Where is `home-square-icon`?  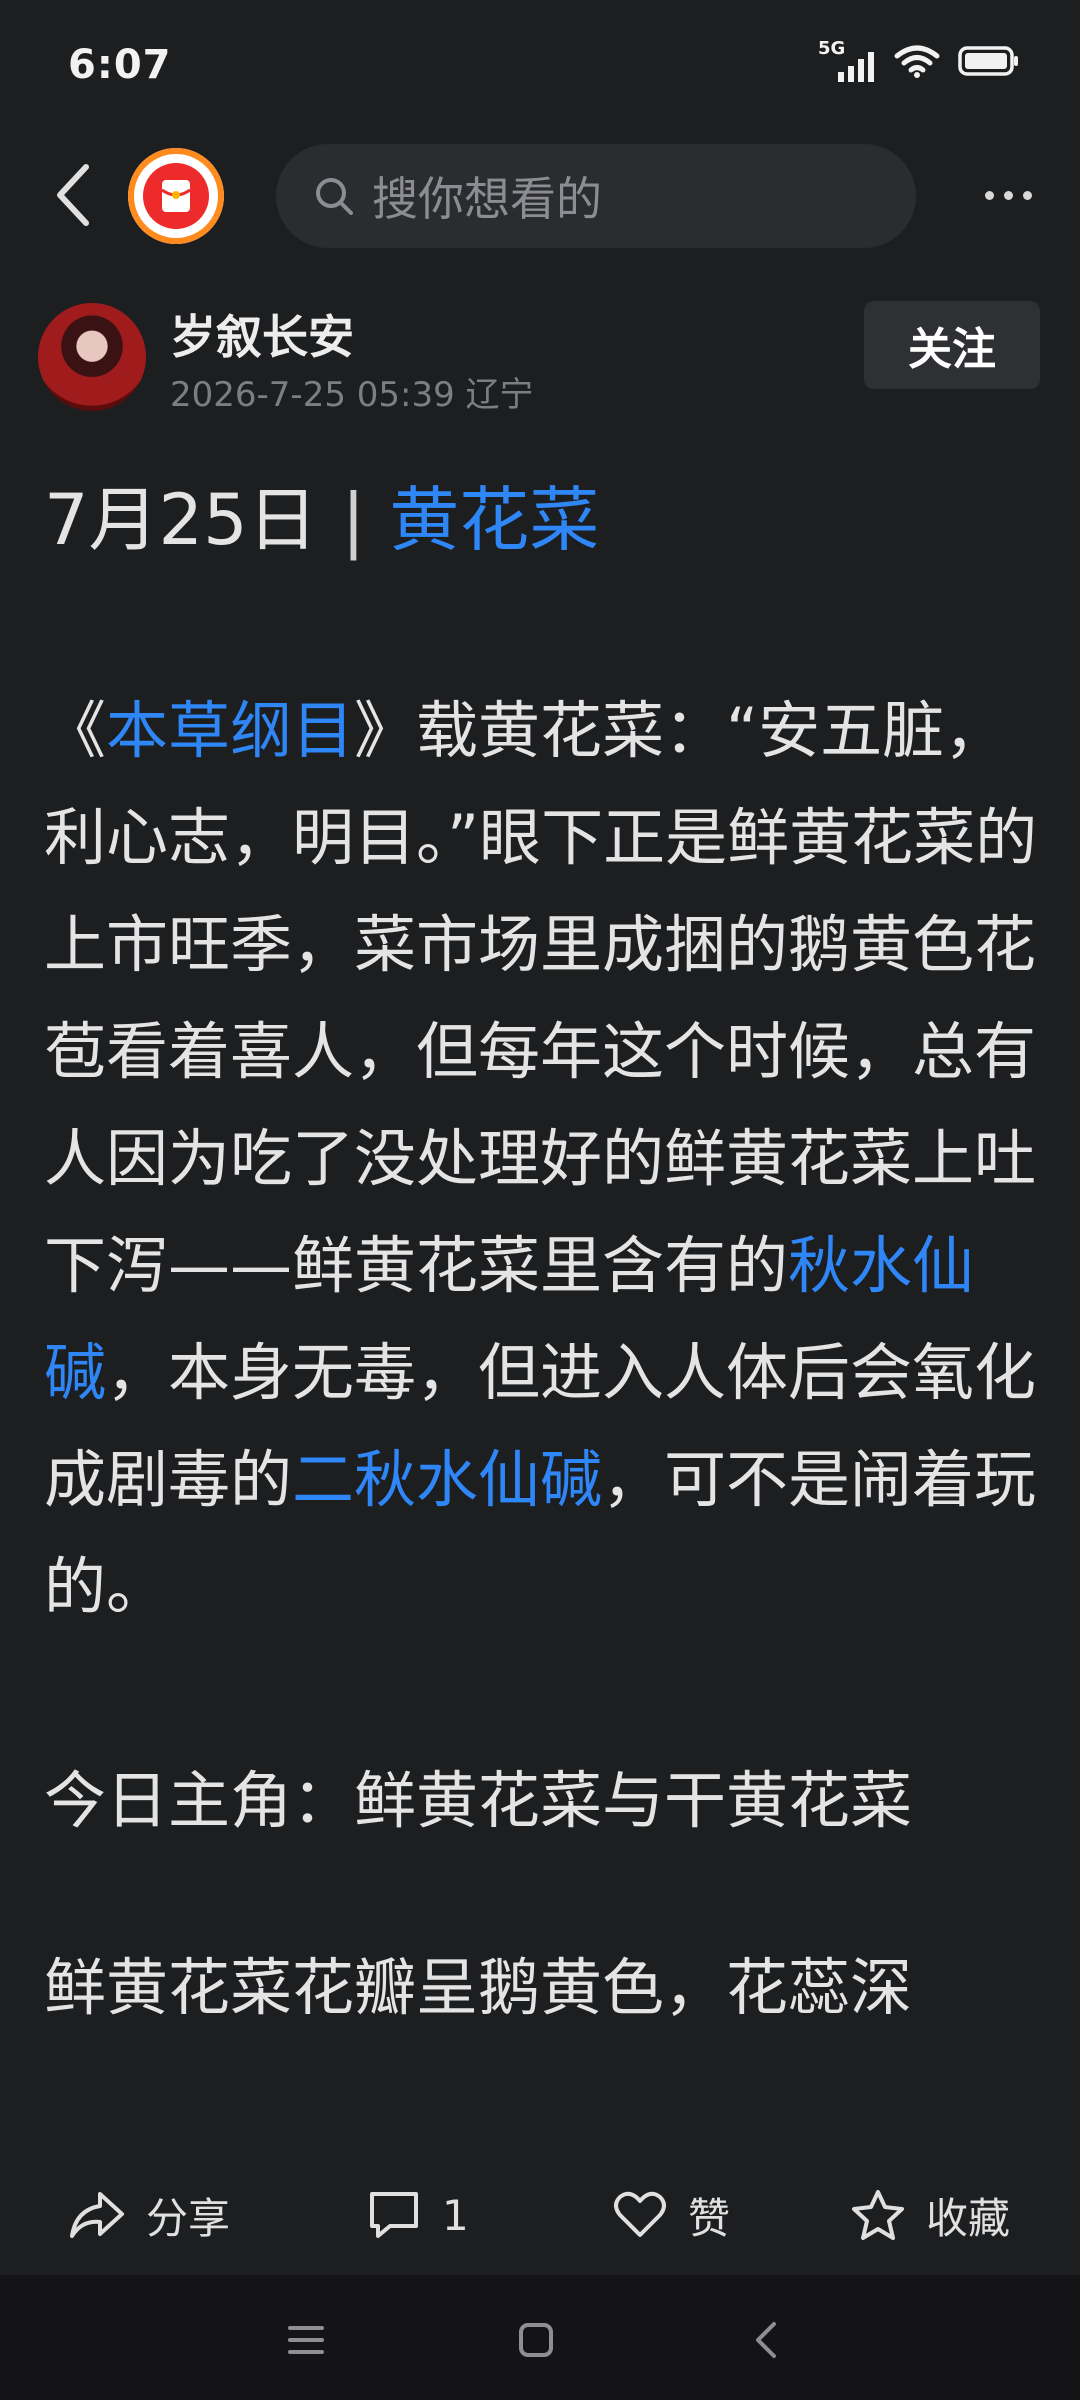
home-square-icon is located at coordinates (536, 2340).